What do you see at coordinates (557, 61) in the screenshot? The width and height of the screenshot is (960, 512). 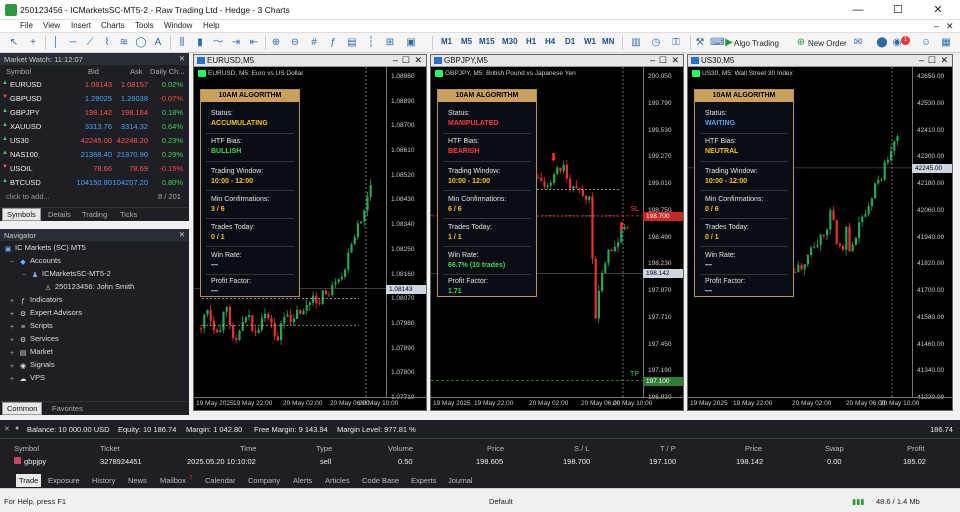 I see `chart-titlebar: GBPJPY,M5 – ☐ ✕` at bounding box center [557, 61].